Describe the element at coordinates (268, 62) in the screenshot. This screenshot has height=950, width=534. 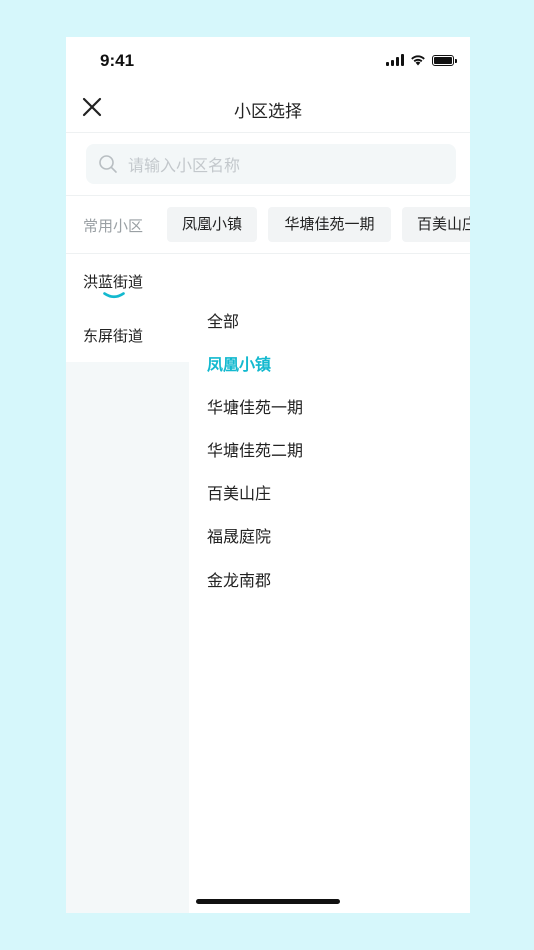
I see `status-bar: 9:41` at that location.